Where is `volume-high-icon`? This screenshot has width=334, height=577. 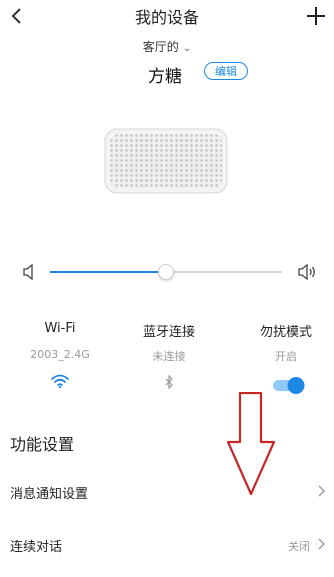
volume-high-icon is located at coordinates (308, 273).